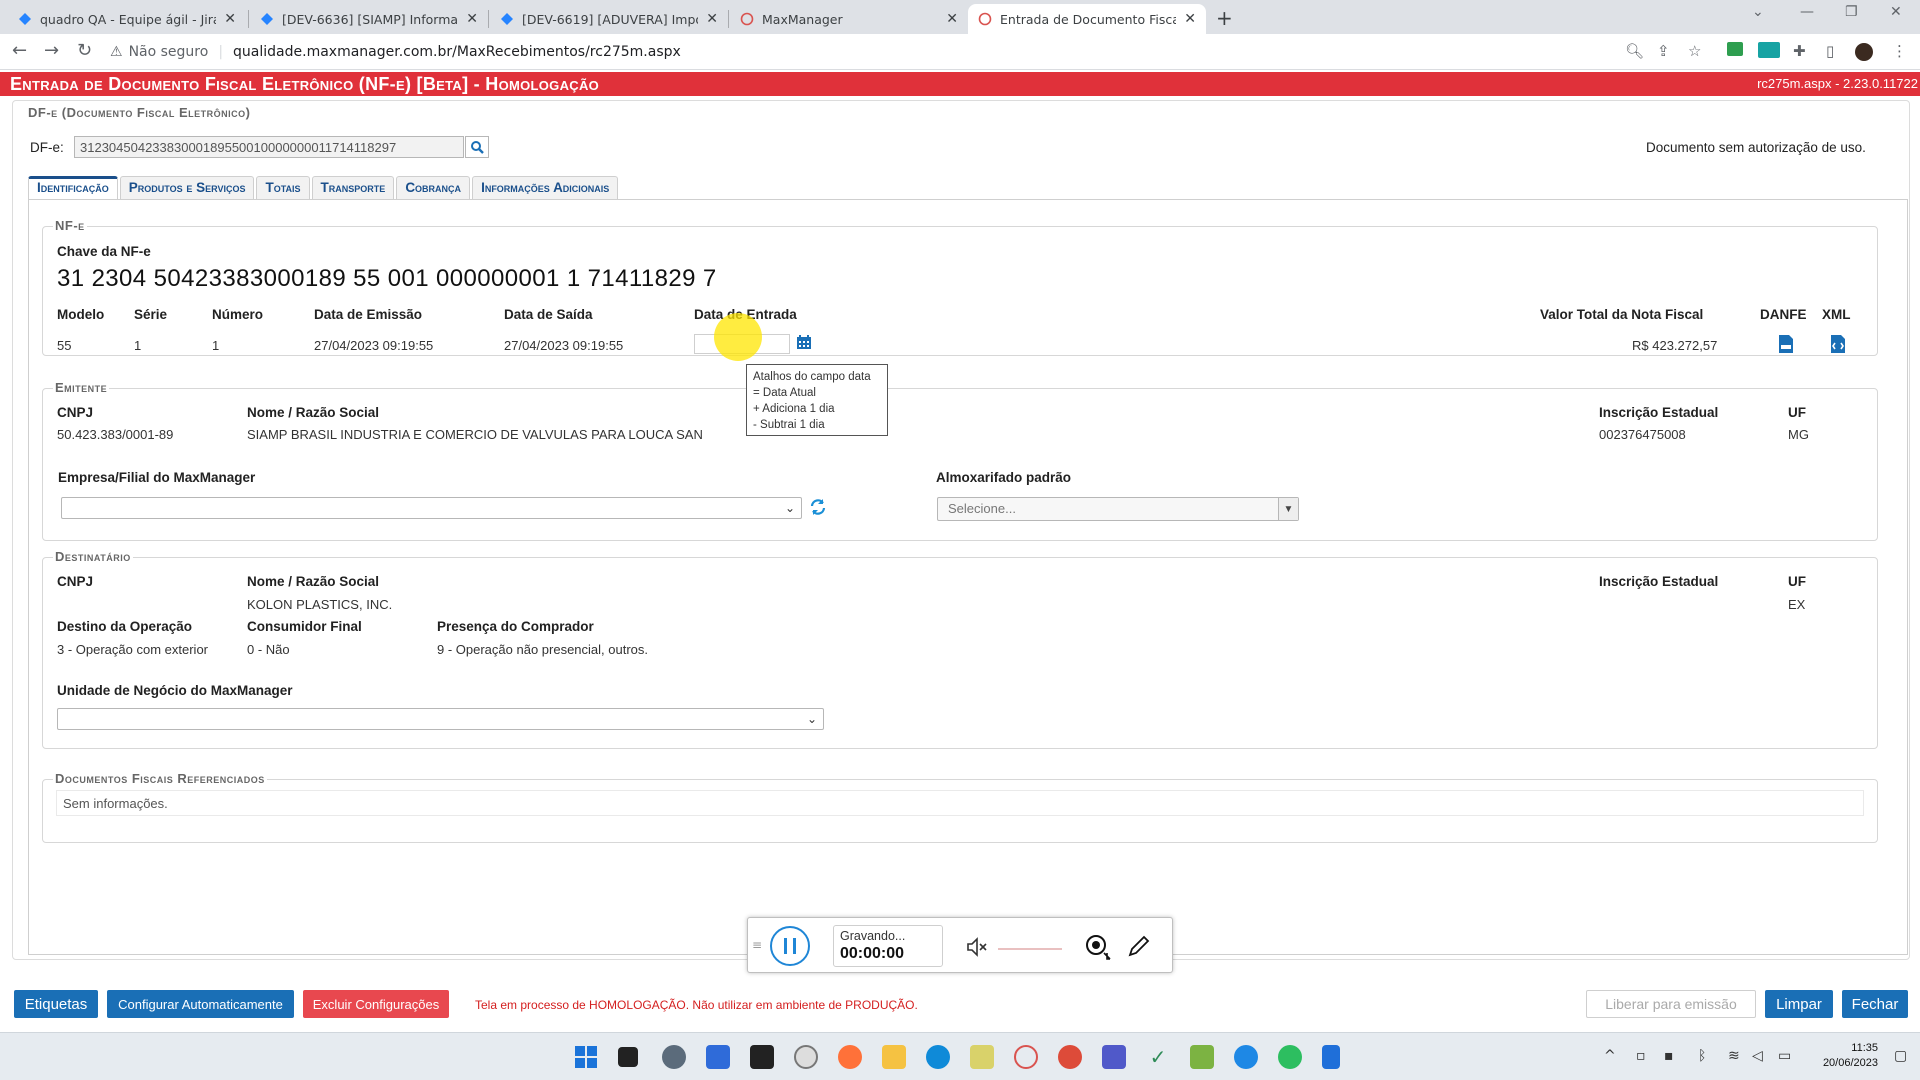 The image size is (1920, 1080). Describe the element at coordinates (1799, 1004) in the screenshot. I see `limpar-button: Limpar` at that location.